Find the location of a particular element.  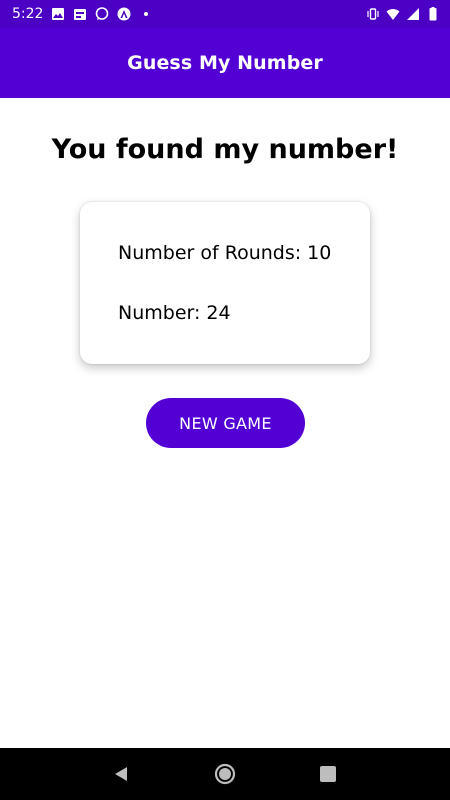

new-game-button: NEW GAME is located at coordinates (225, 423).